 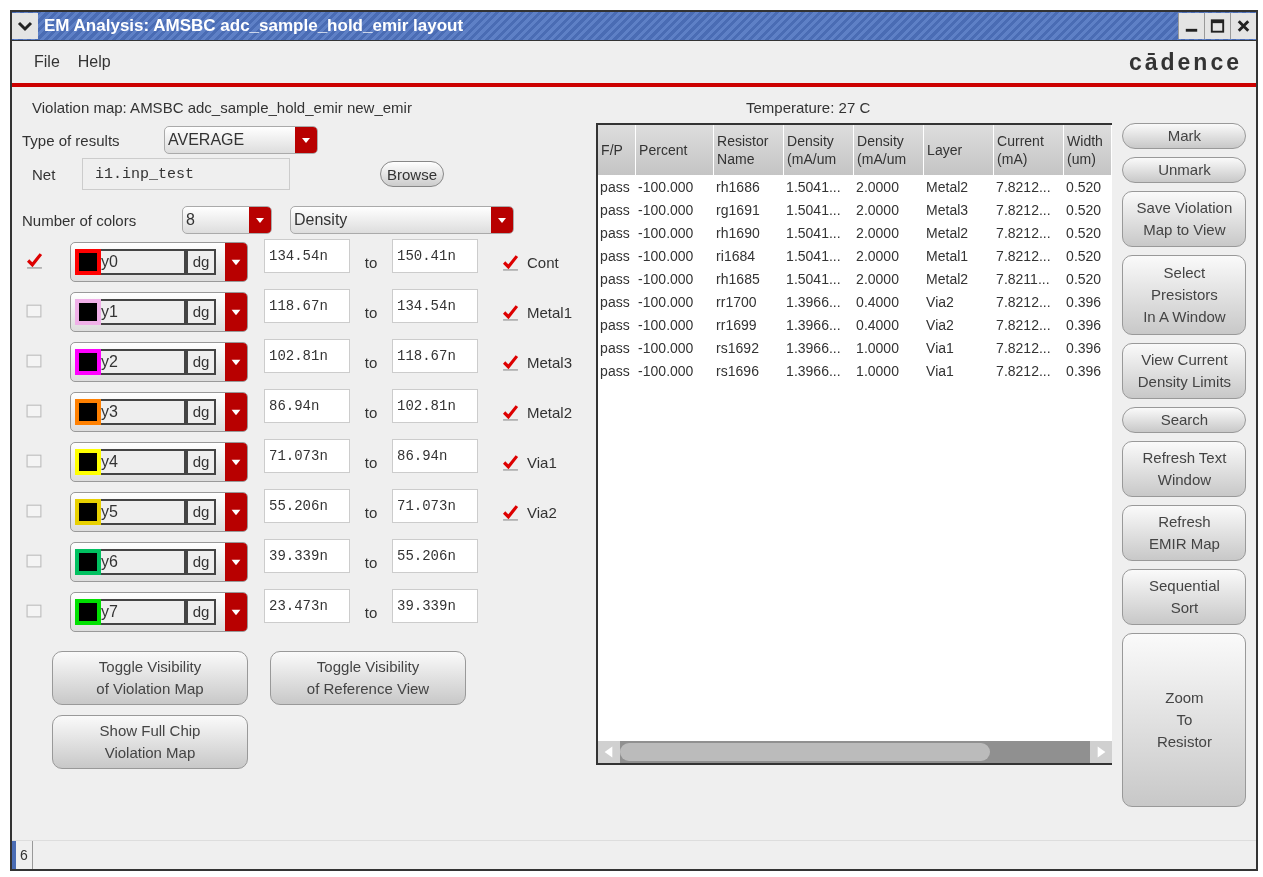 I want to click on range-from-field: 71.073n, so click(x=307, y=456).